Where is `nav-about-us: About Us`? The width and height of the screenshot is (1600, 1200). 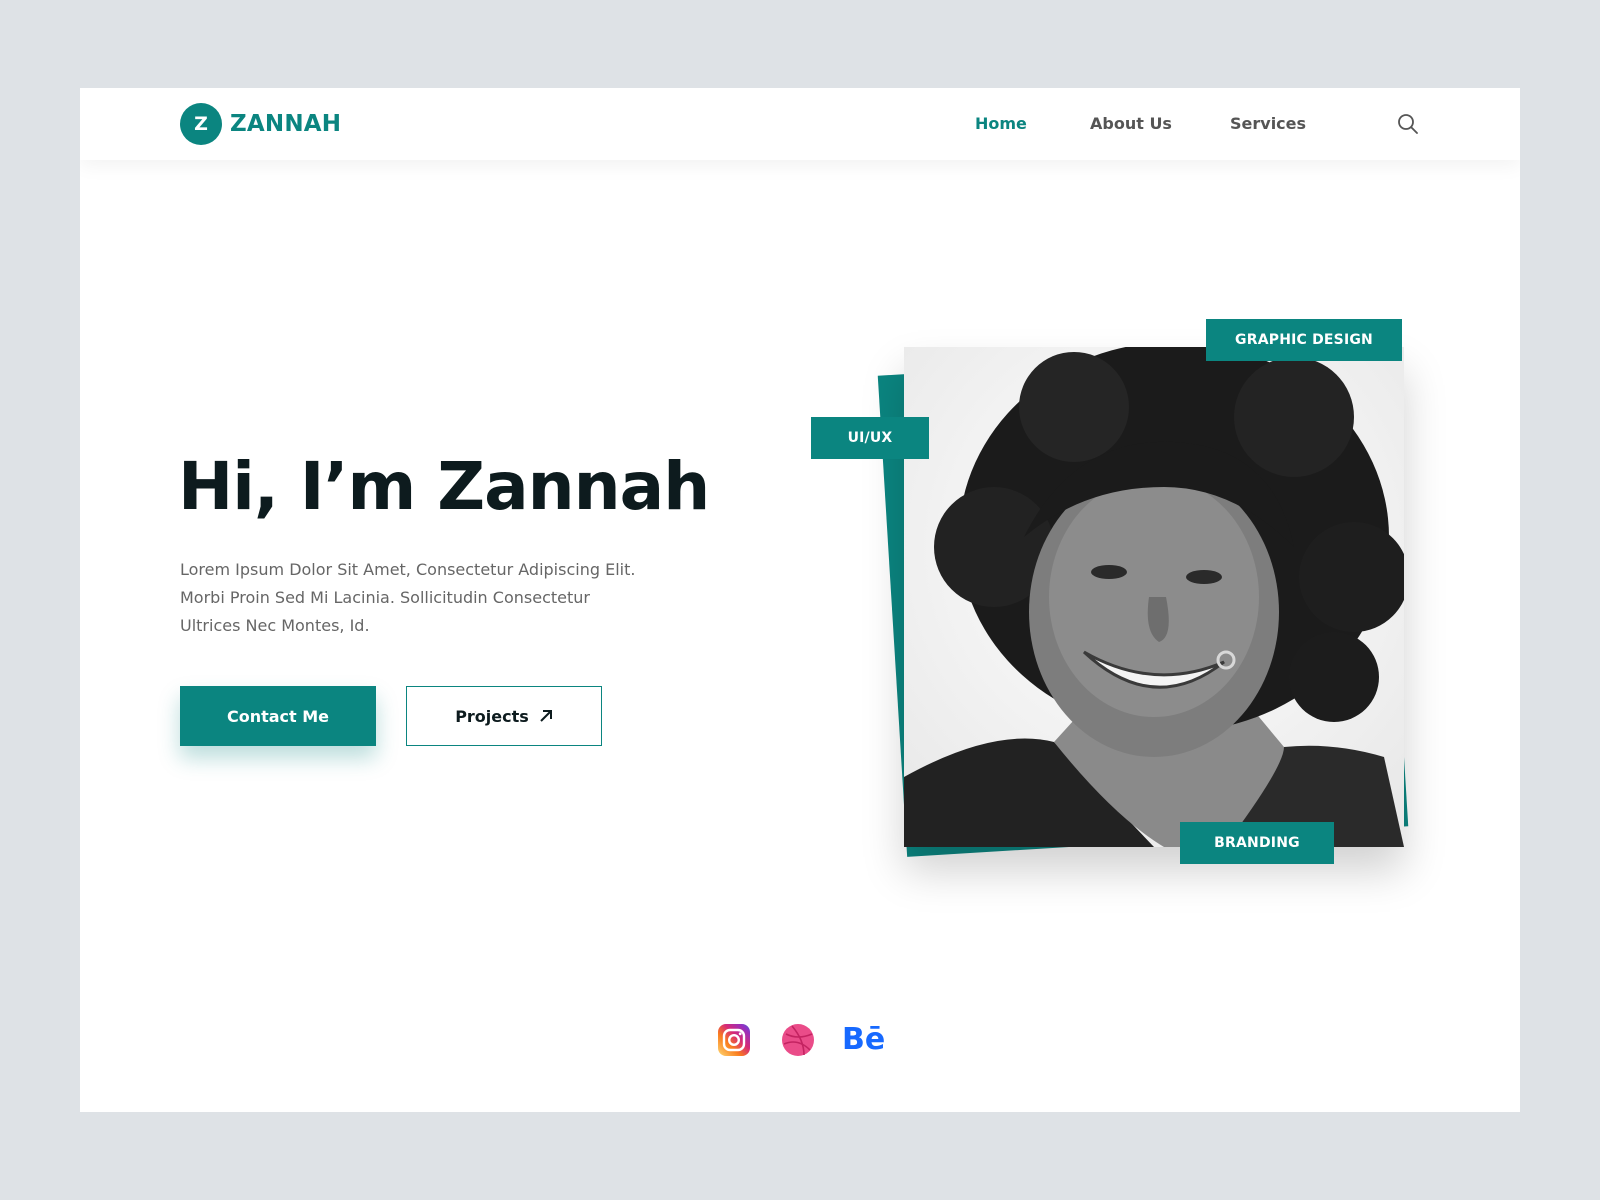 nav-about-us: About Us is located at coordinates (1131, 123).